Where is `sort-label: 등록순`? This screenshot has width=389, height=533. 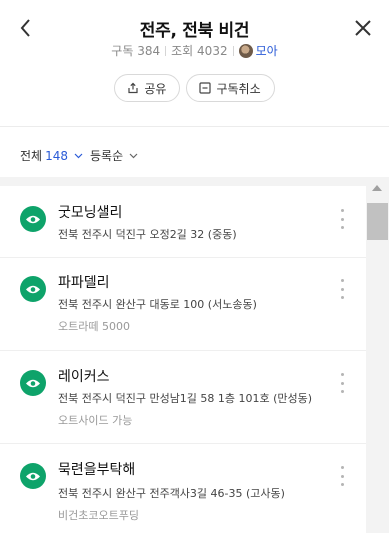 sort-label: 등록순 is located at coordinates (107, 156).